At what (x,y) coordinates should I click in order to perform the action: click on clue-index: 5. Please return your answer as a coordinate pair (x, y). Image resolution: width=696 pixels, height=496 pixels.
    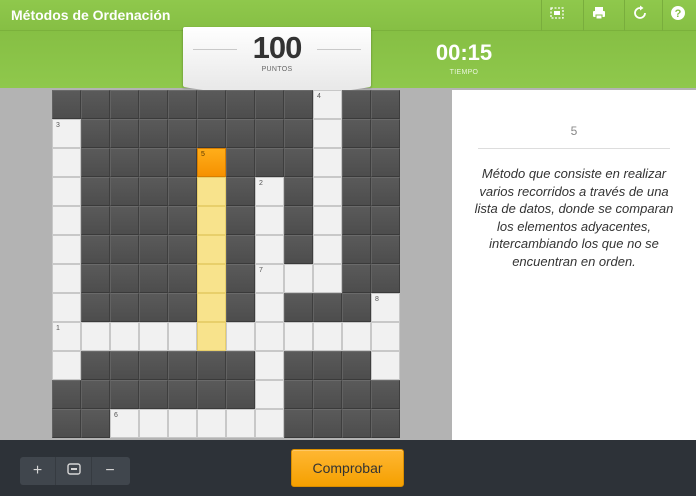
    Looking at the image, I should click on (203, 154).